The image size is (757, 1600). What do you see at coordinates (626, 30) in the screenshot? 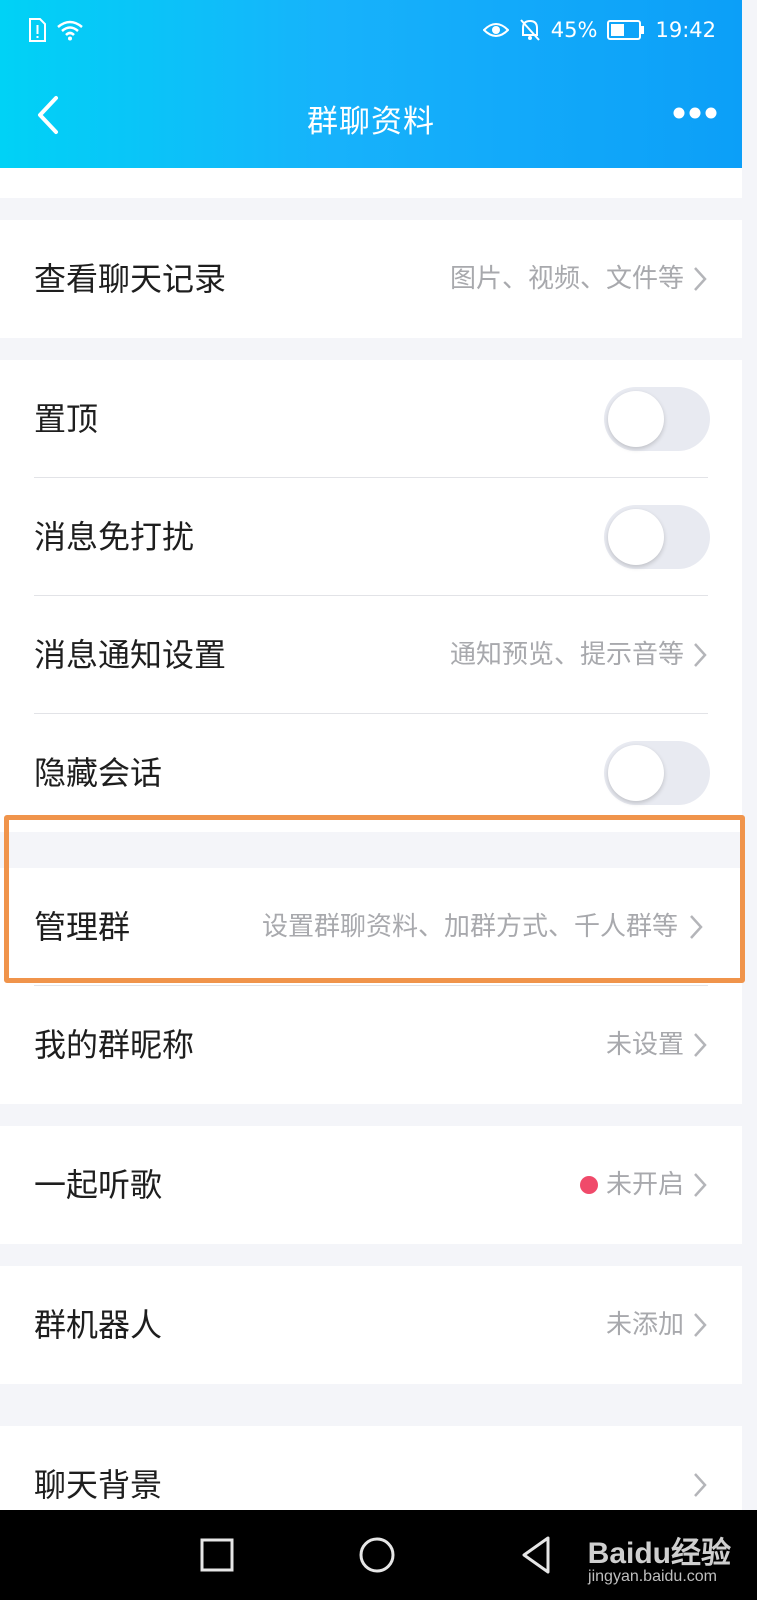
I see `battery-icon` at bounding box center [626, 30].